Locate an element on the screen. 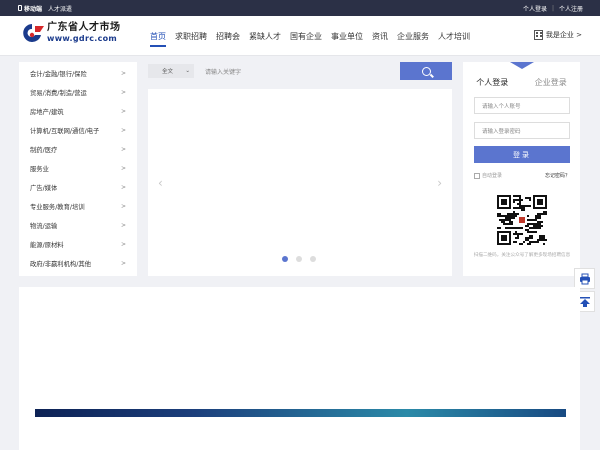 The image size is (600, 450). talent-dispatch-link: 人才派遣 is located at coordinates (60, 8).